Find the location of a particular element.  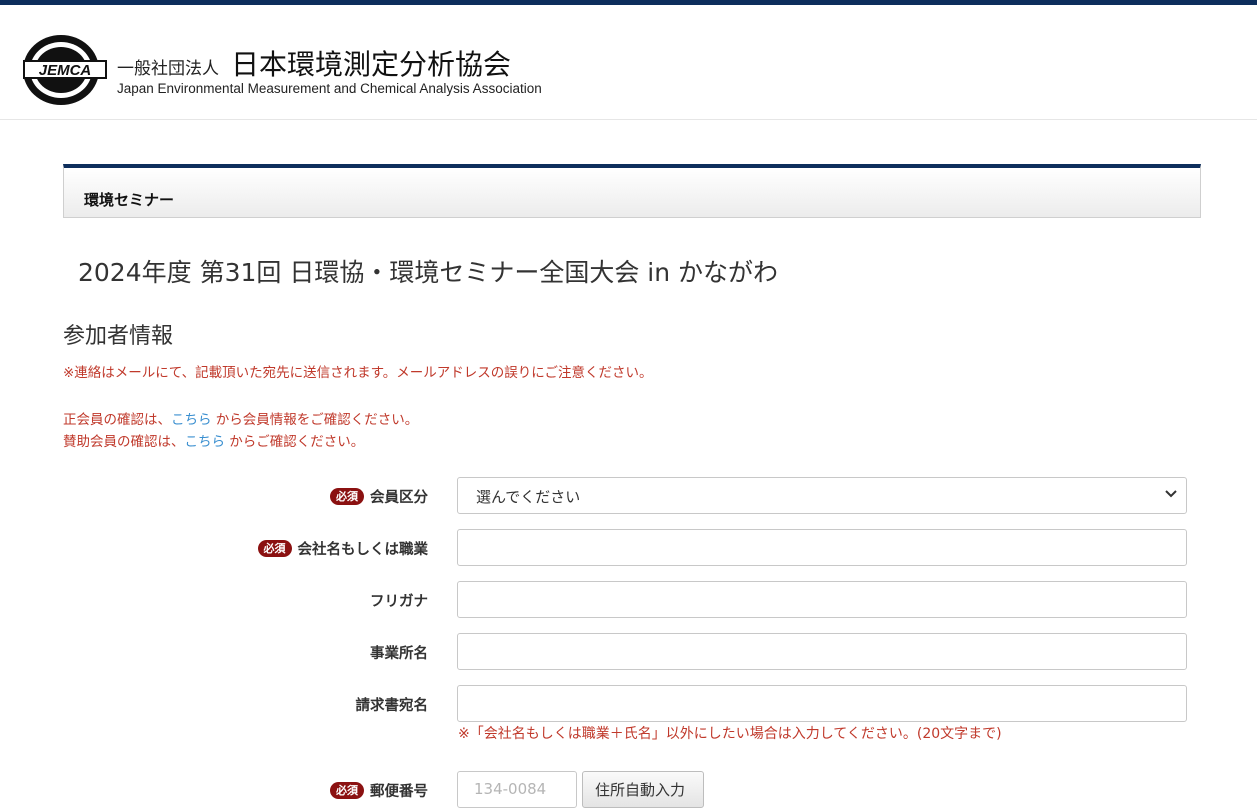

postal-label-text: 郵便番号 is located at coordinates (399, 792).